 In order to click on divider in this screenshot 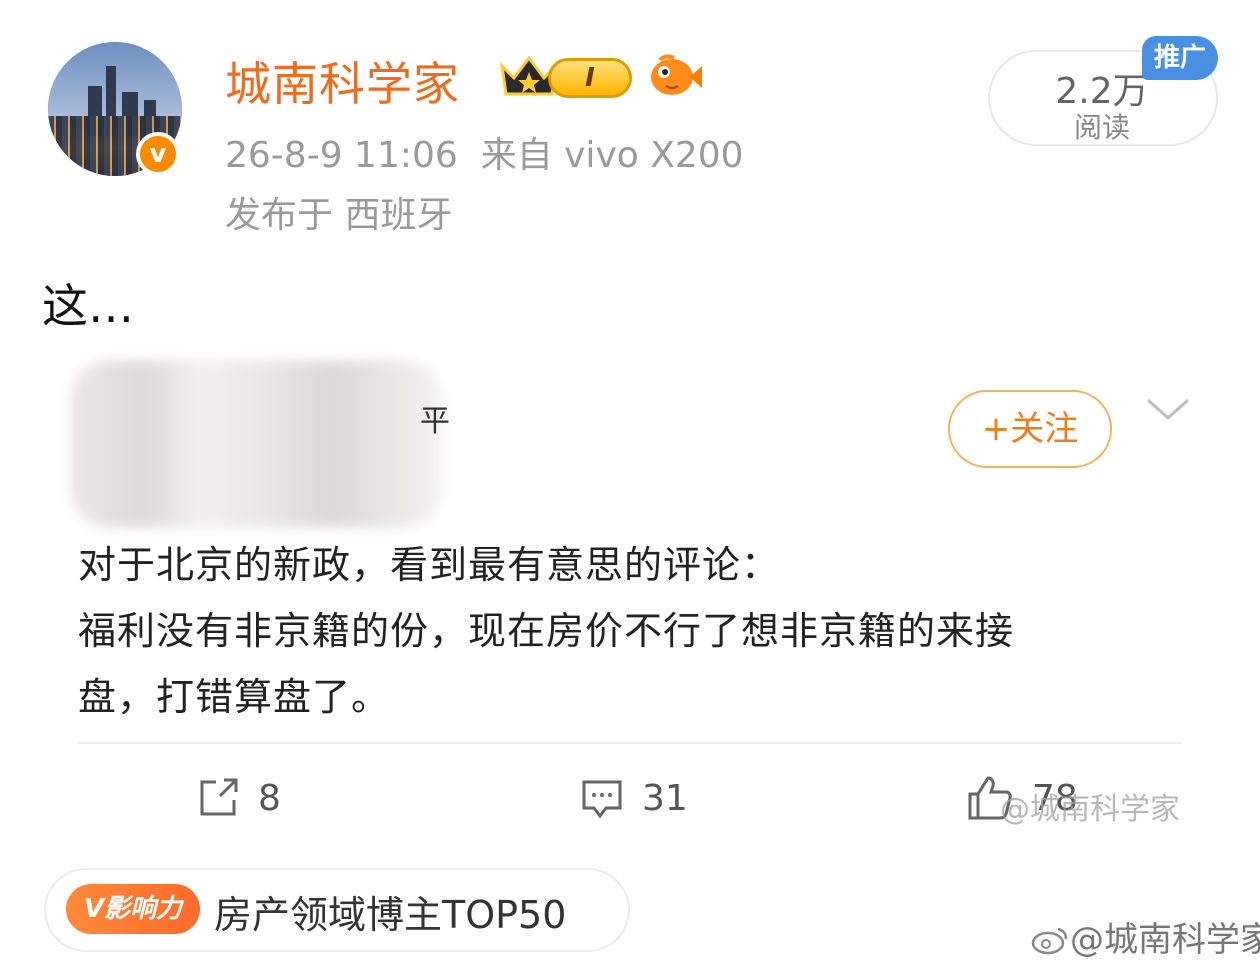, I will do `click(630, 743)`.